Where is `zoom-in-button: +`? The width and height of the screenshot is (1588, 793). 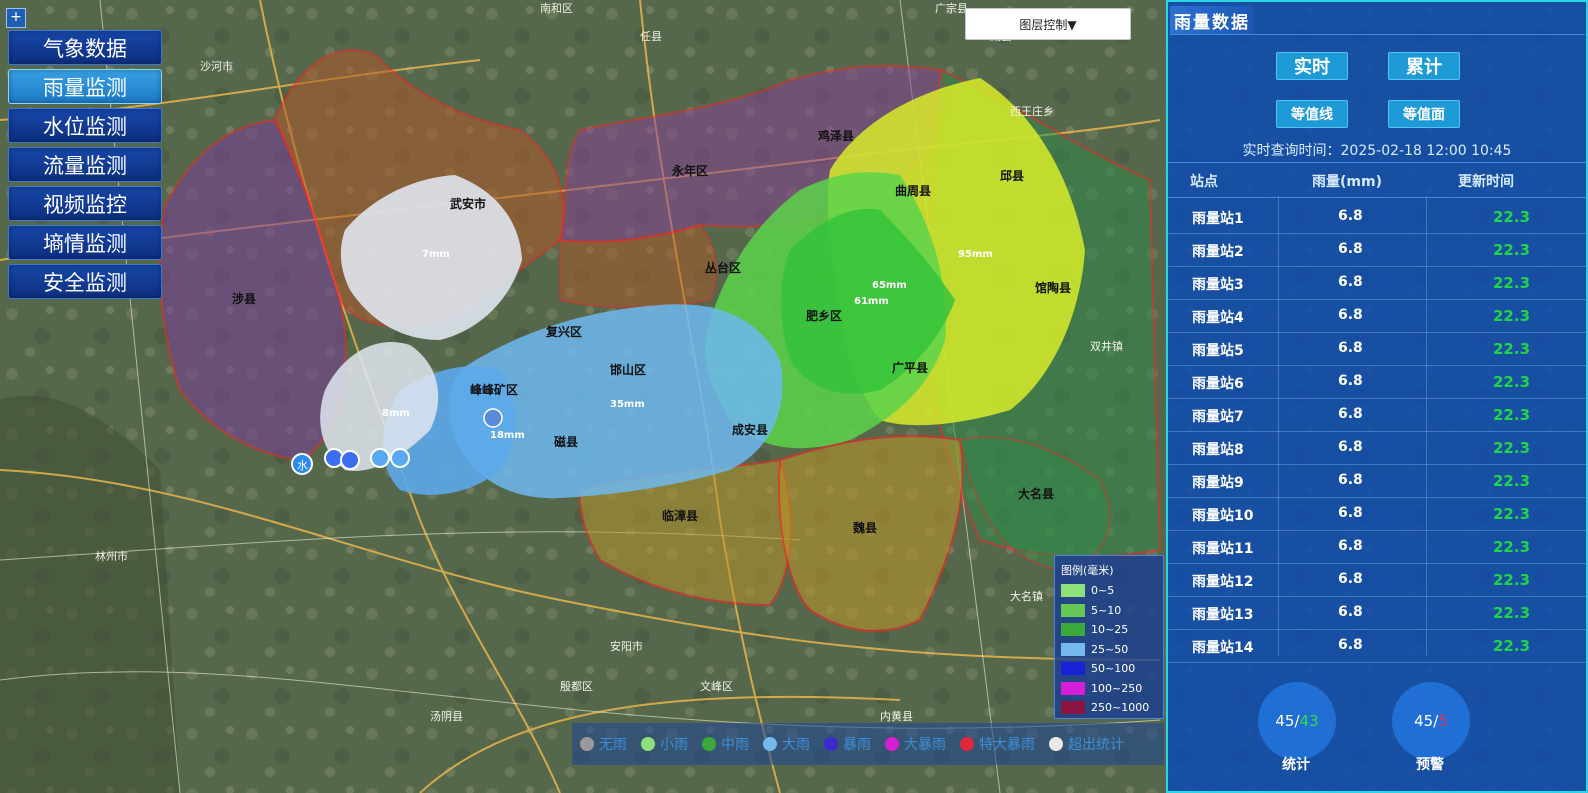 zoom-in-button: + is located at coordinates (16, 18).